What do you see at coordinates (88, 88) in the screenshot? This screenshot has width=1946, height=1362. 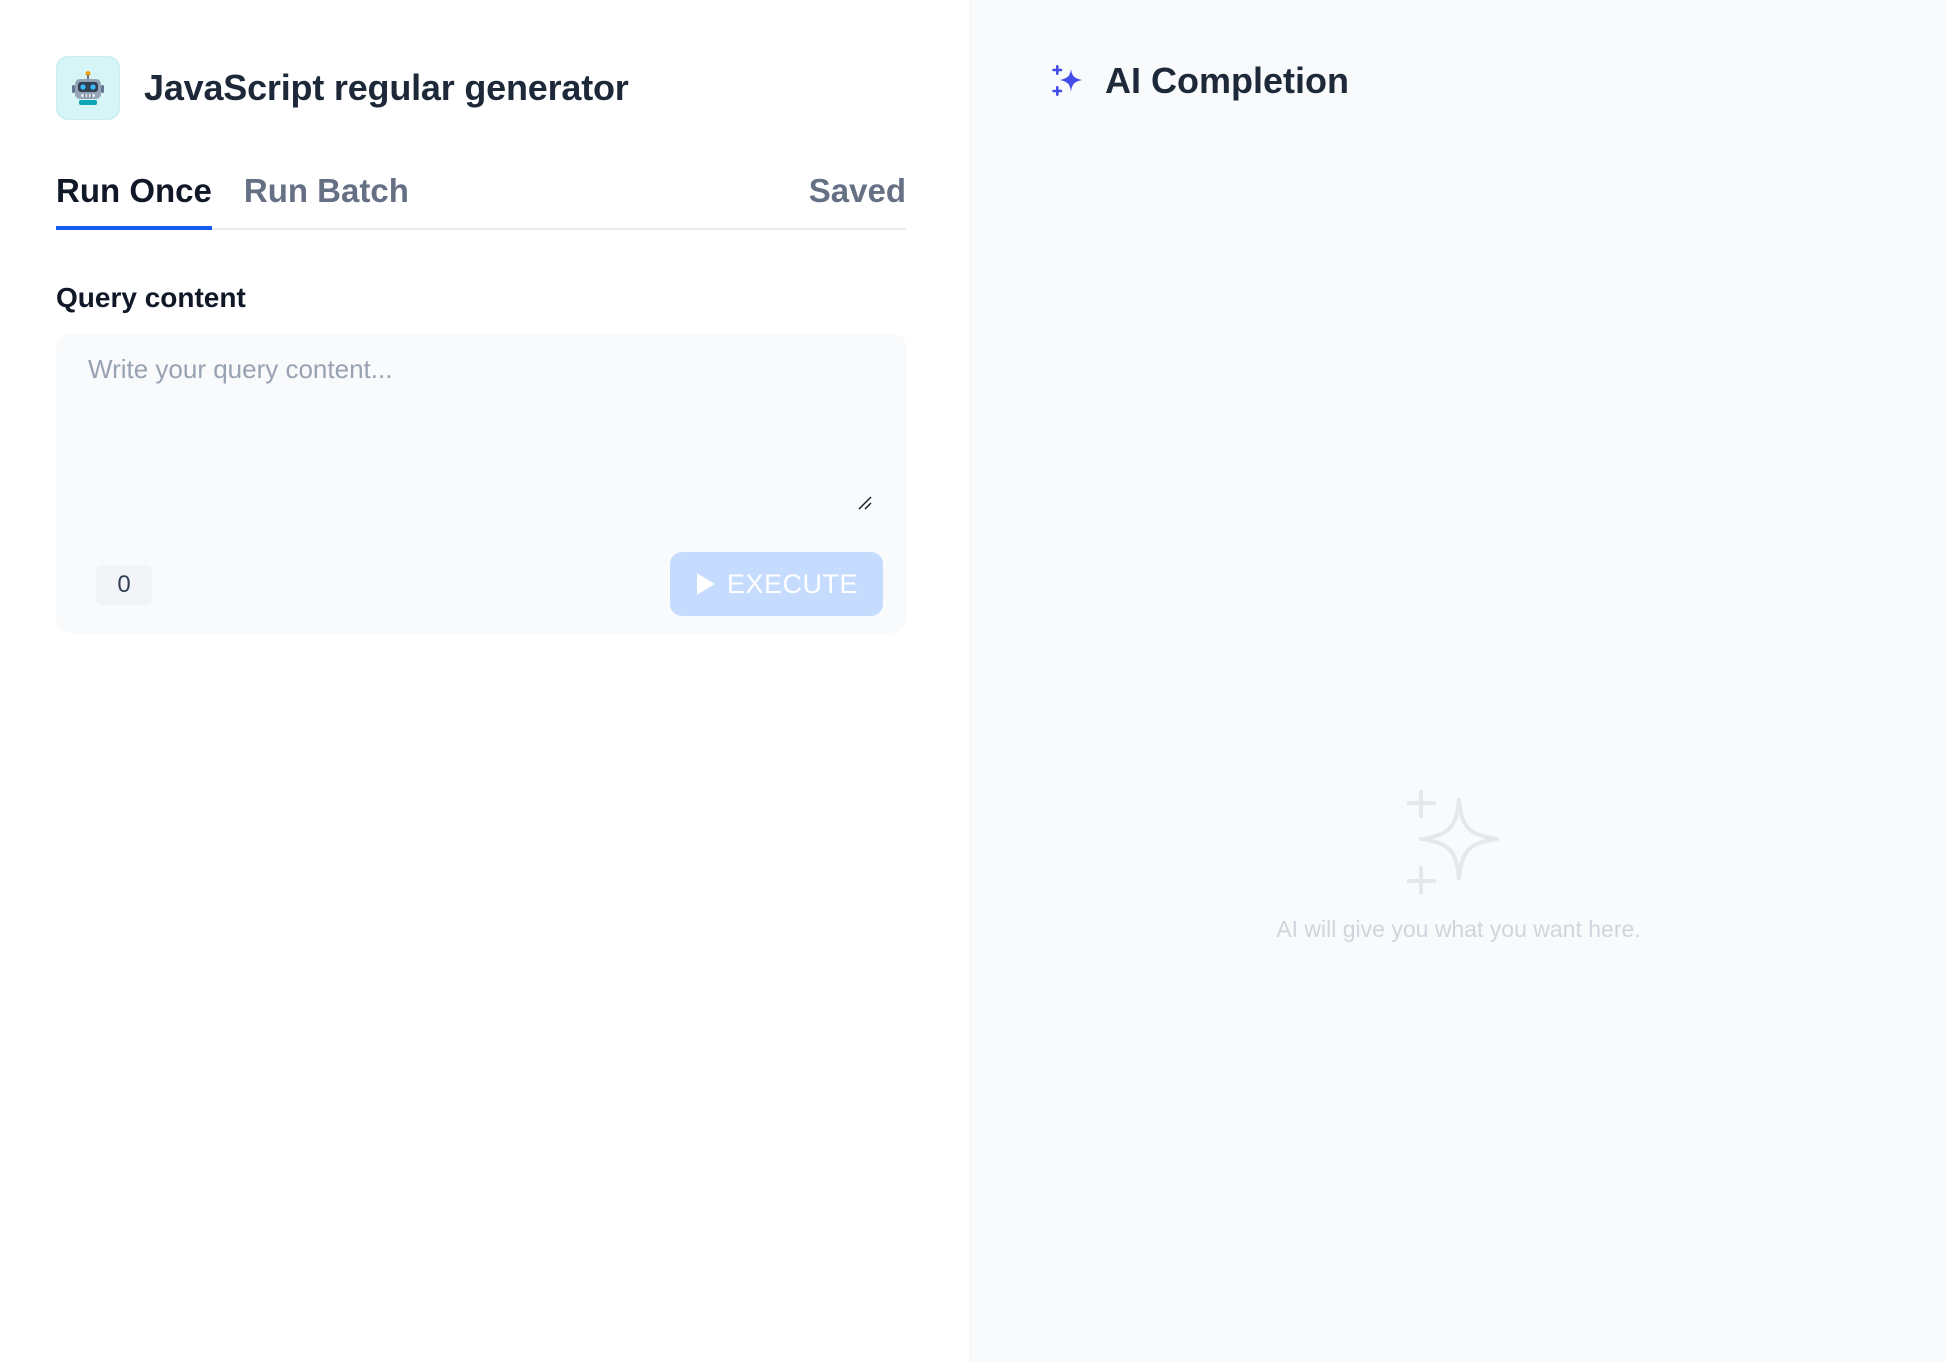 I see `robot-icon` at bounding box center [88, 88].